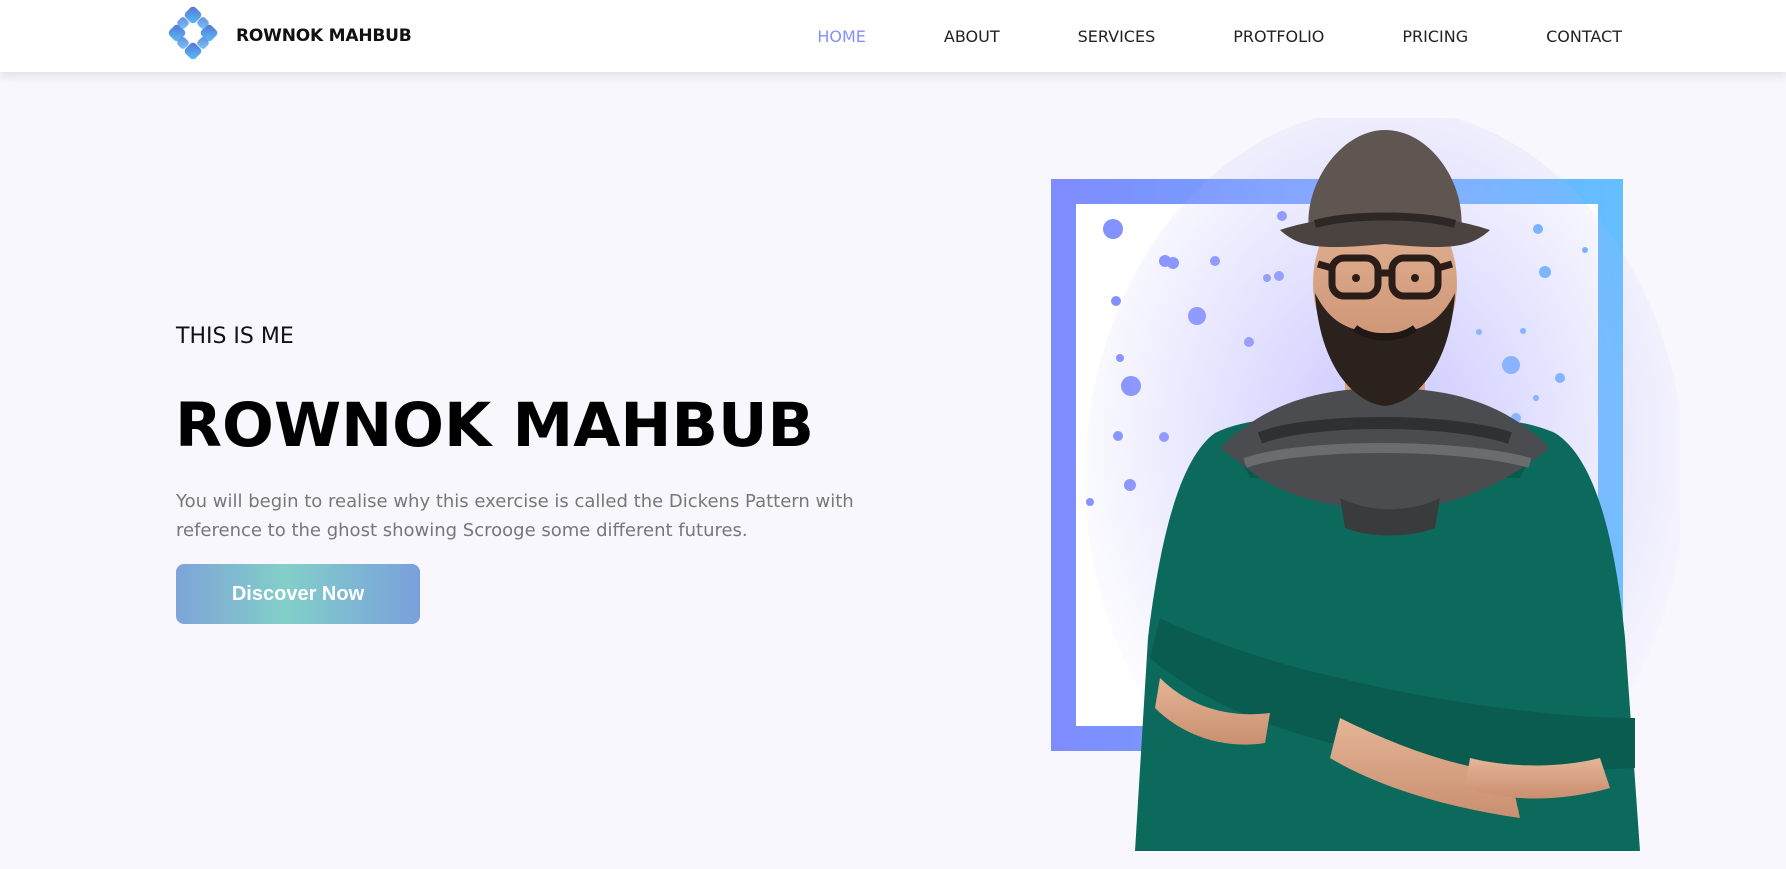 The height and width of the screenshot is (869, 1786). I want to click on discover-now-button: Discover Now, so click(298, 594).